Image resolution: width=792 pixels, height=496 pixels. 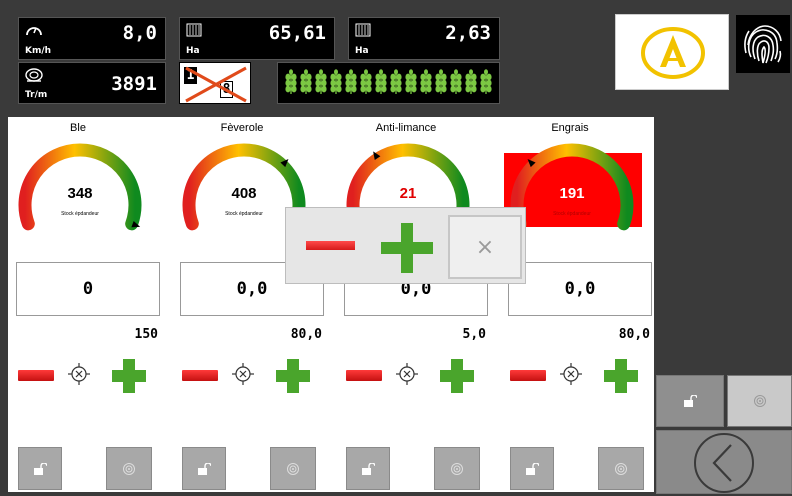 I want to click on close-icon: ×, so click(x=485, y=247).